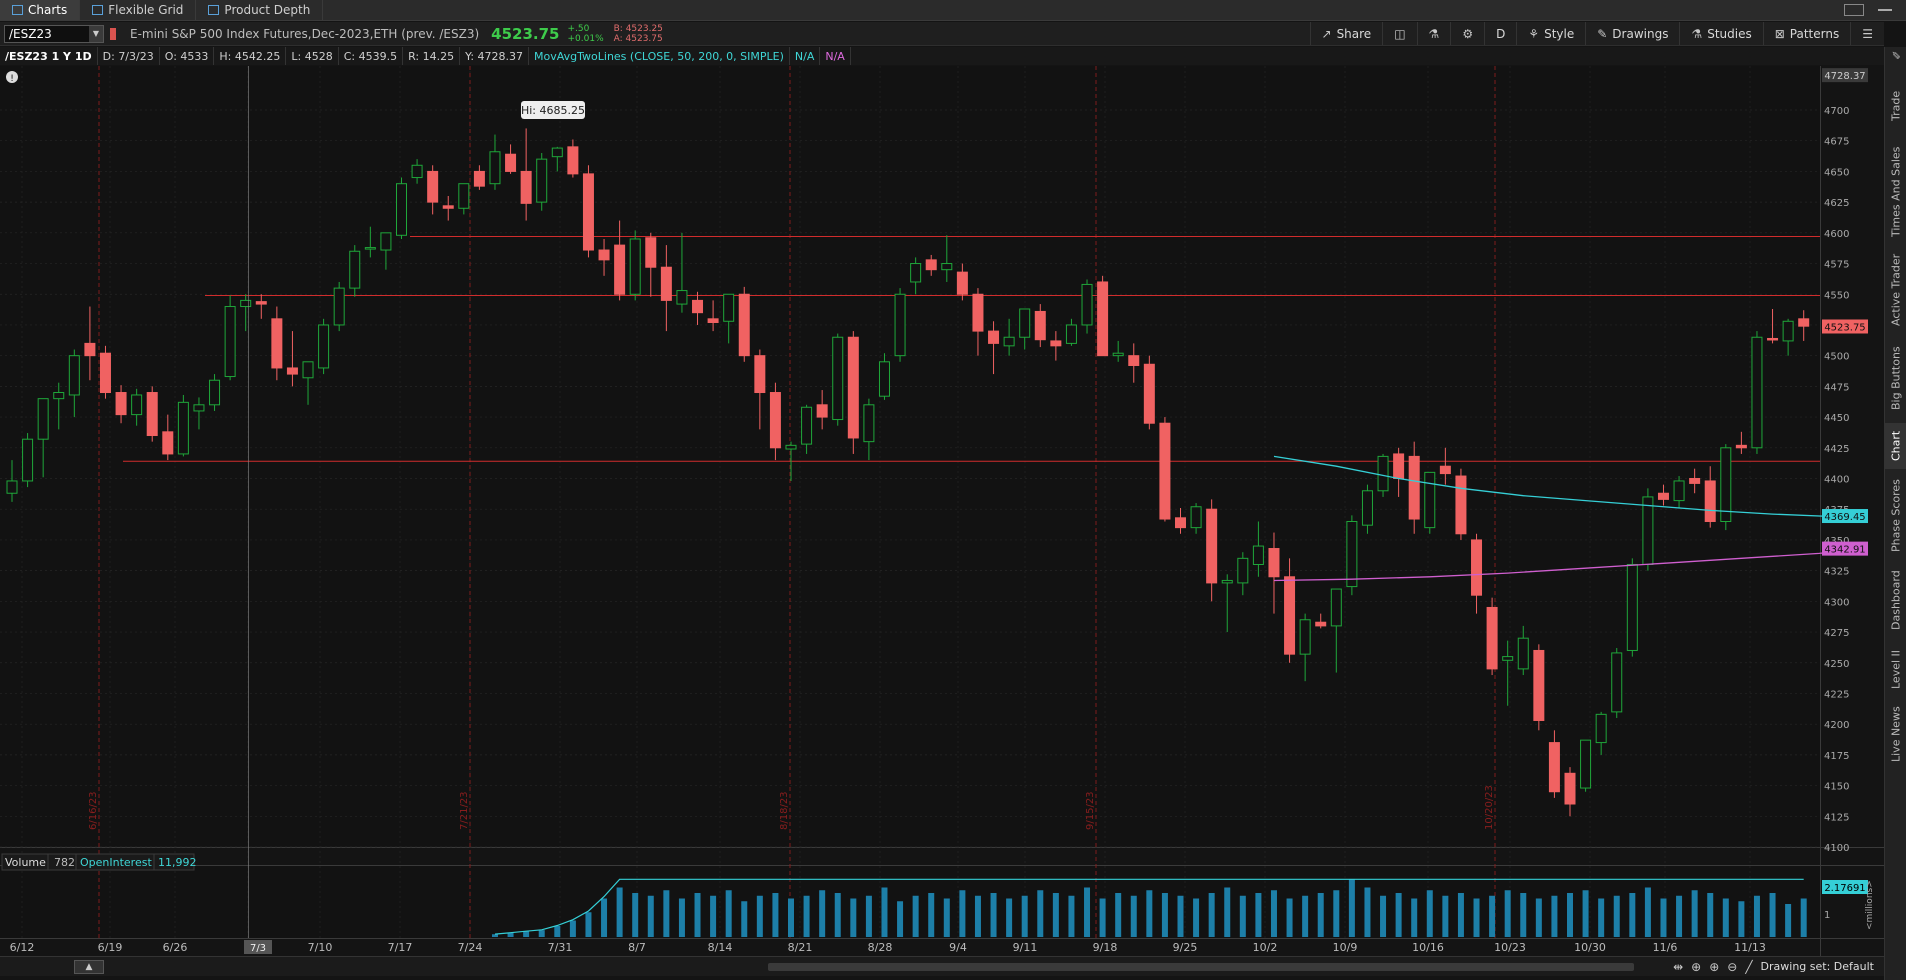 The image size is (1906, 980). What do you see at coordinates (1895, 378) in the screenshot?
I see `right-tab-big-buttons: Big Buttons` at bounding box center [1895, 378].